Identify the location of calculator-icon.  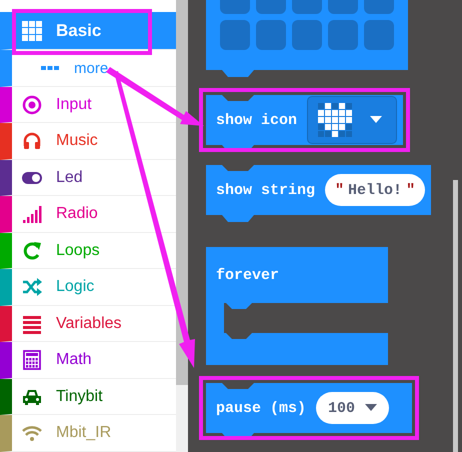
(32, 360).